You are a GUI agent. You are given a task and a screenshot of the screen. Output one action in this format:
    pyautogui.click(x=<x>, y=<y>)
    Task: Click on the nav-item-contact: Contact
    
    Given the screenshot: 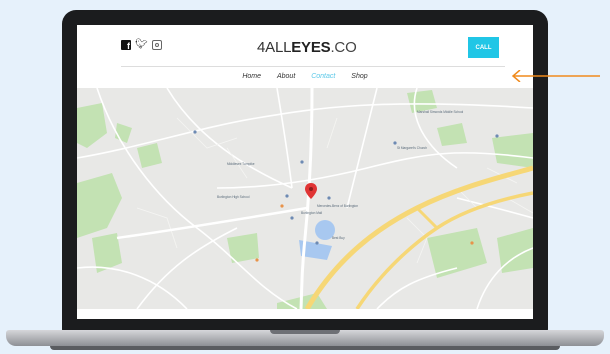 What is the action you would take?
    pyautogui.click(x=323, y=76)
    